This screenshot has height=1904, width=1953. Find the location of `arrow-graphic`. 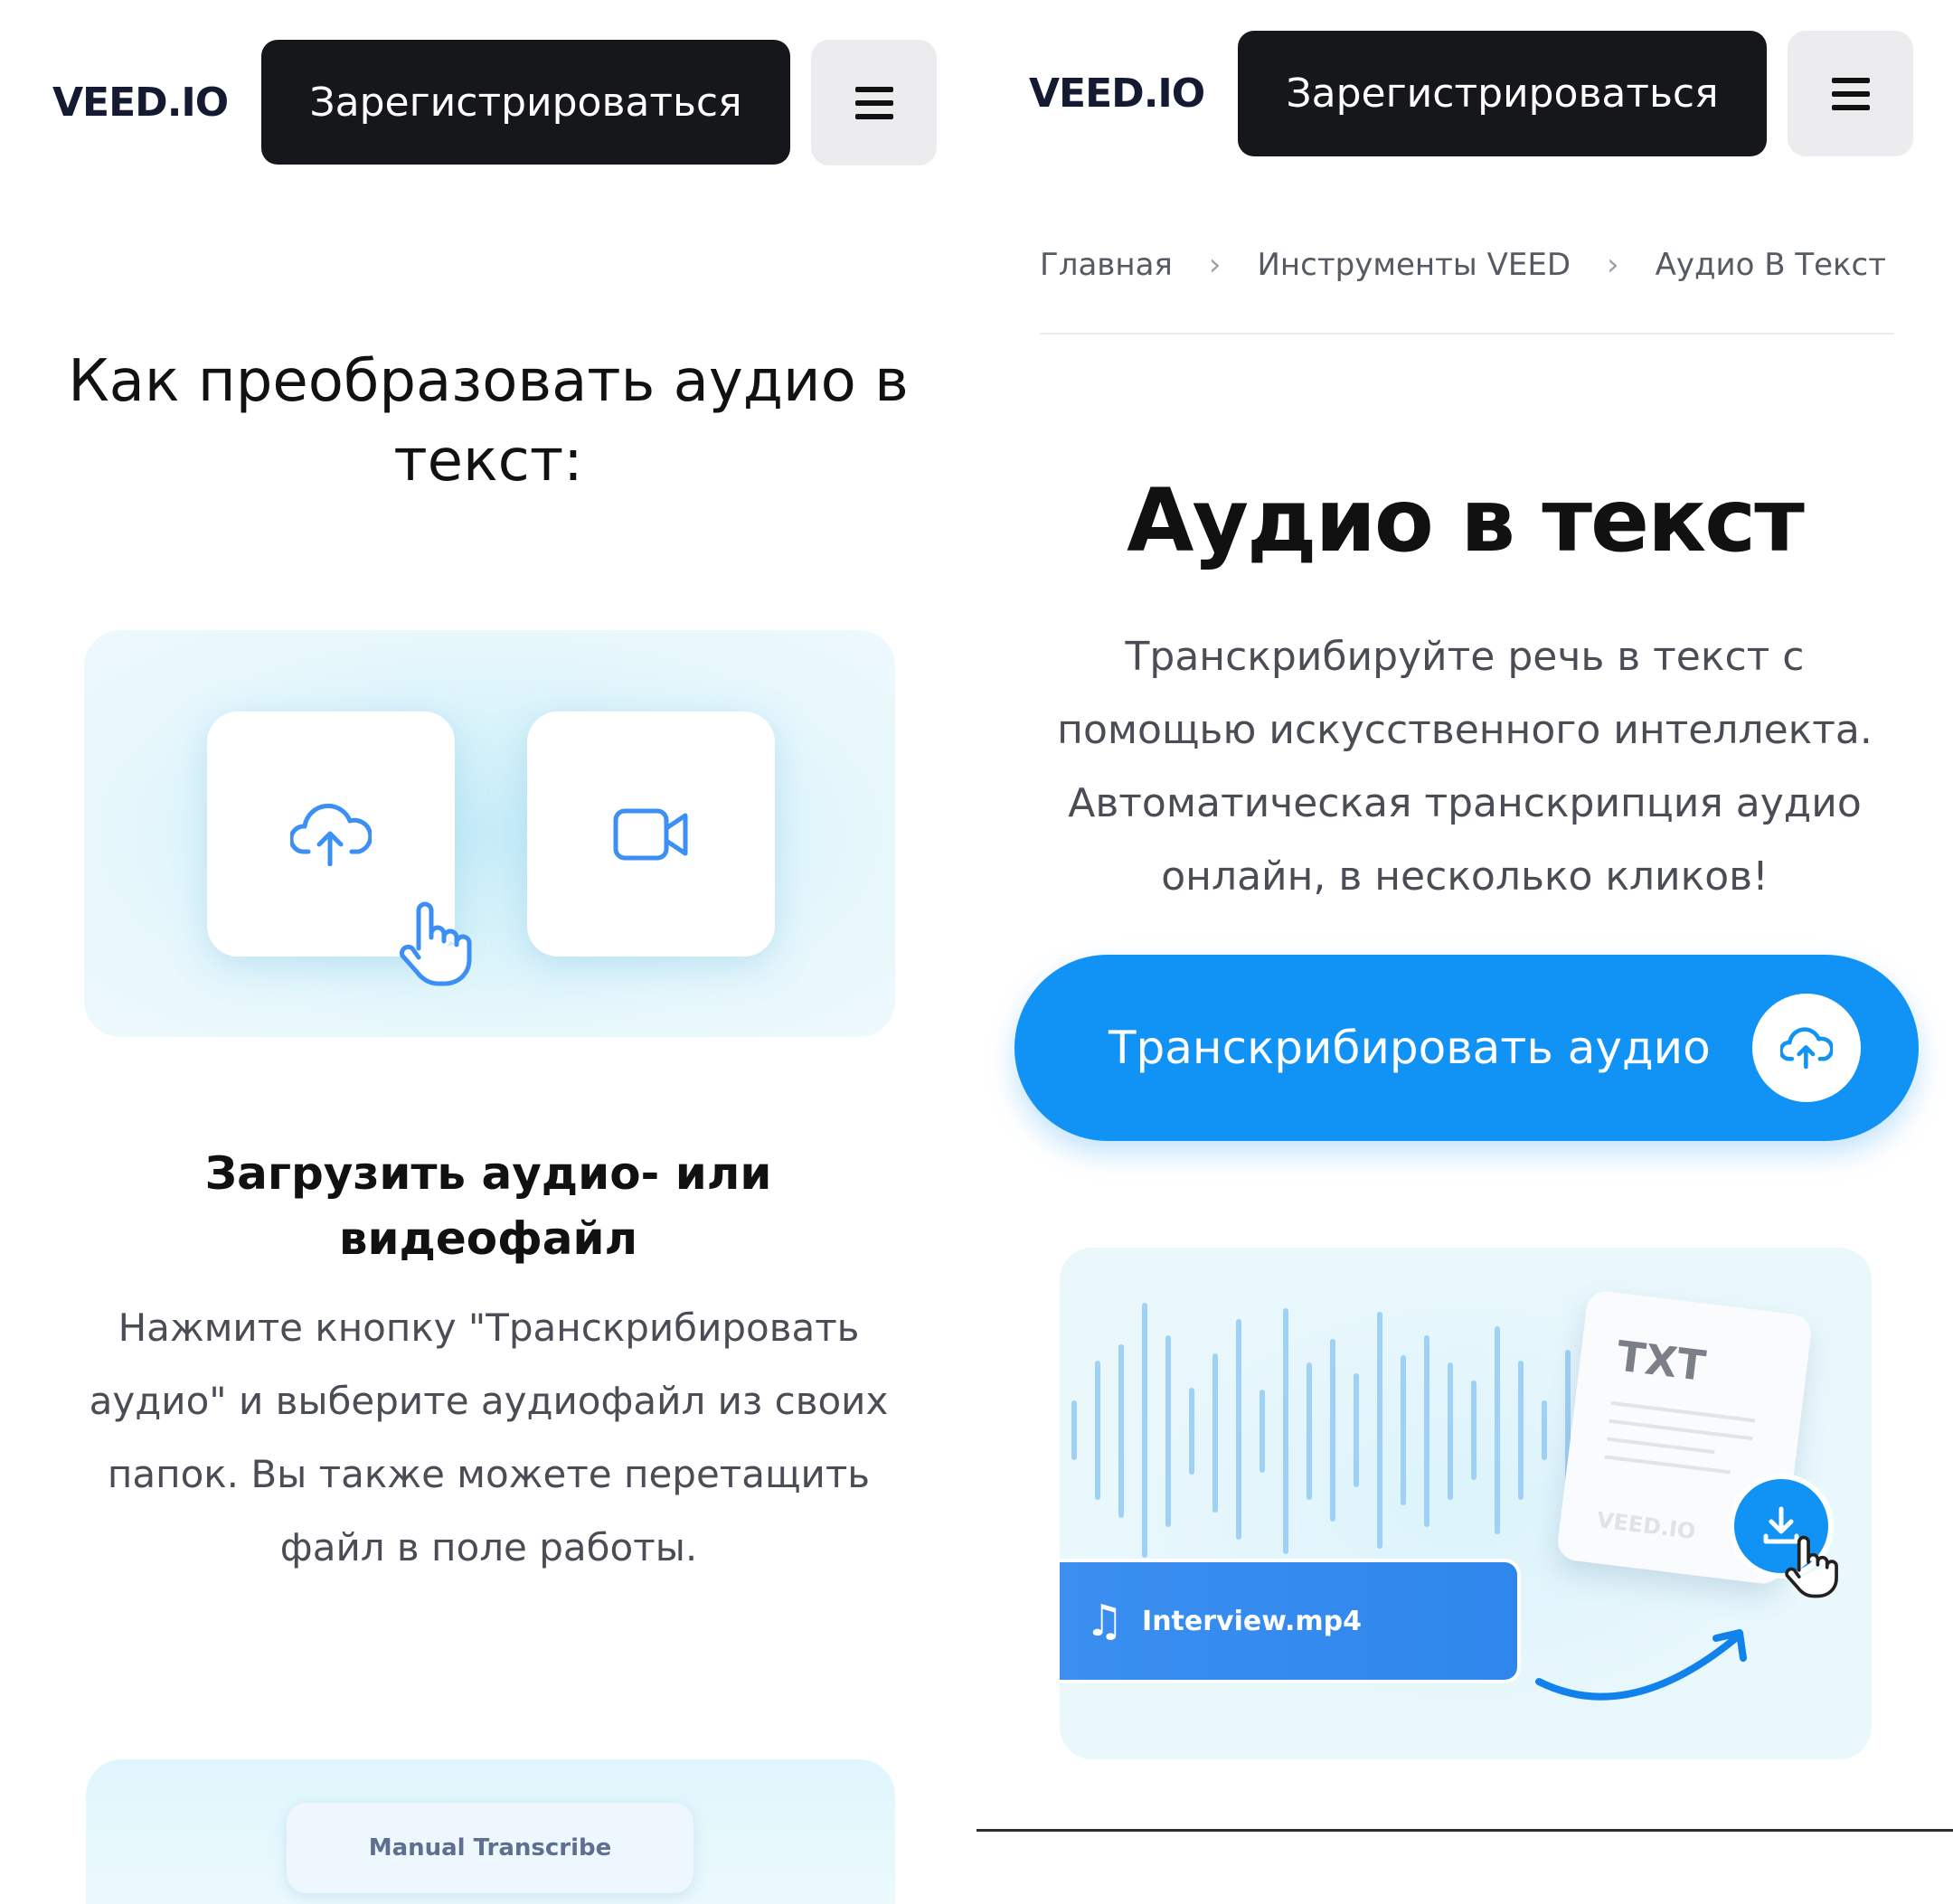

arrow-graphic is located at coordinates (1641, 1665).